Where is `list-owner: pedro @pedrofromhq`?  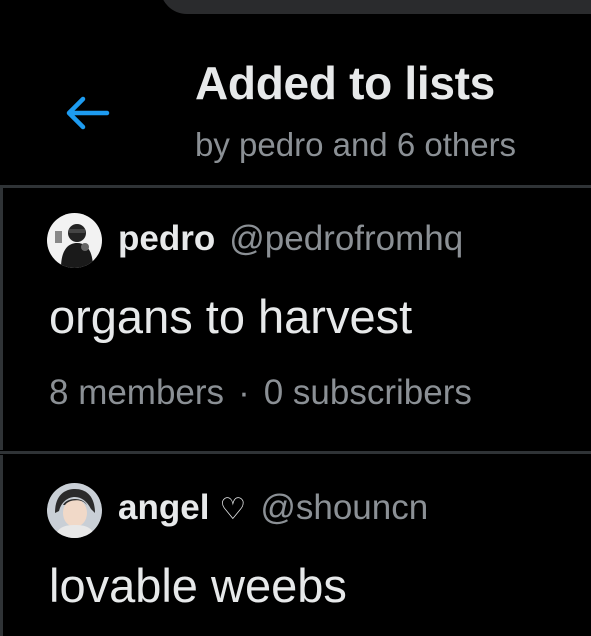
list-owner: pedro @pedrofromhq is located at coordinates (290, 239).